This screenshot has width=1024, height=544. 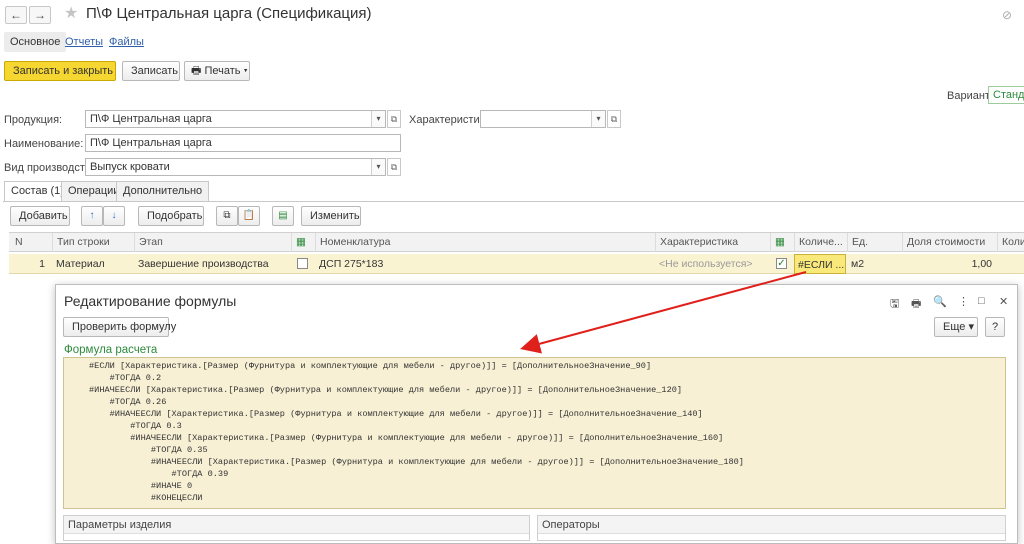 I want to click on operators-header: Операторы, so click(x=771, y=525).